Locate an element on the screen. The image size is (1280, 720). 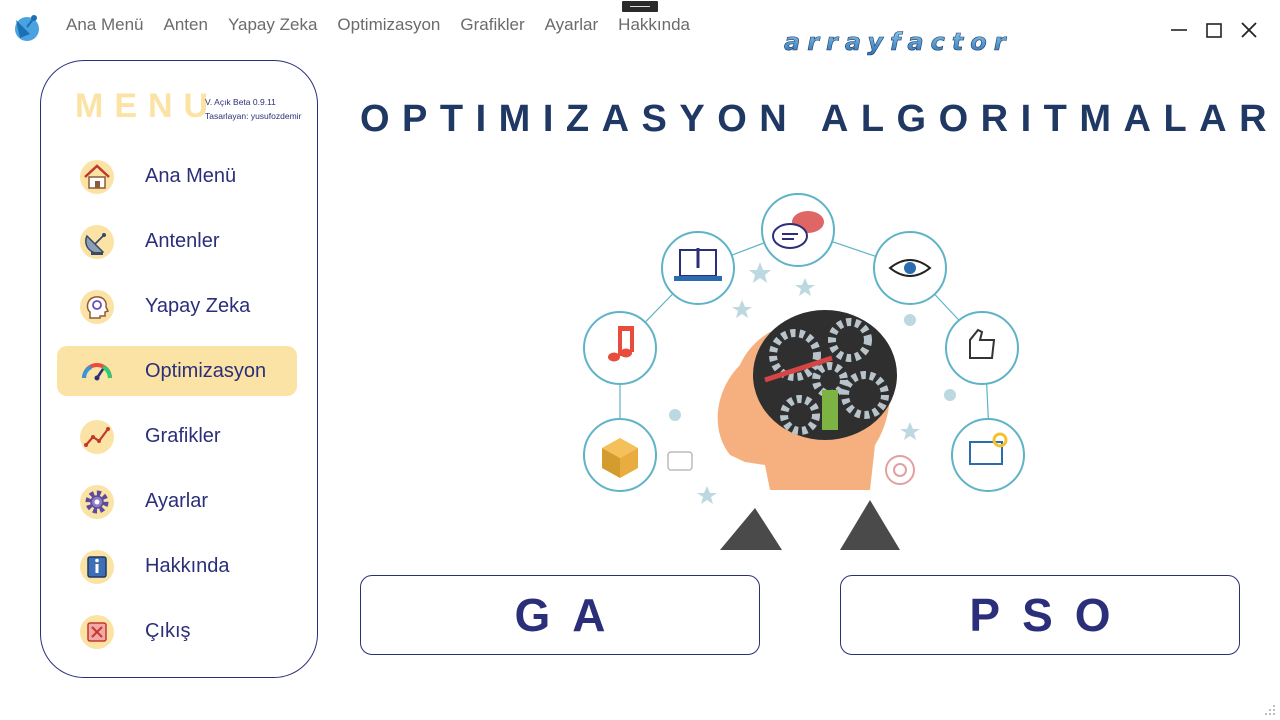
satellite-dish-icon is located at coordinates (97, 242).